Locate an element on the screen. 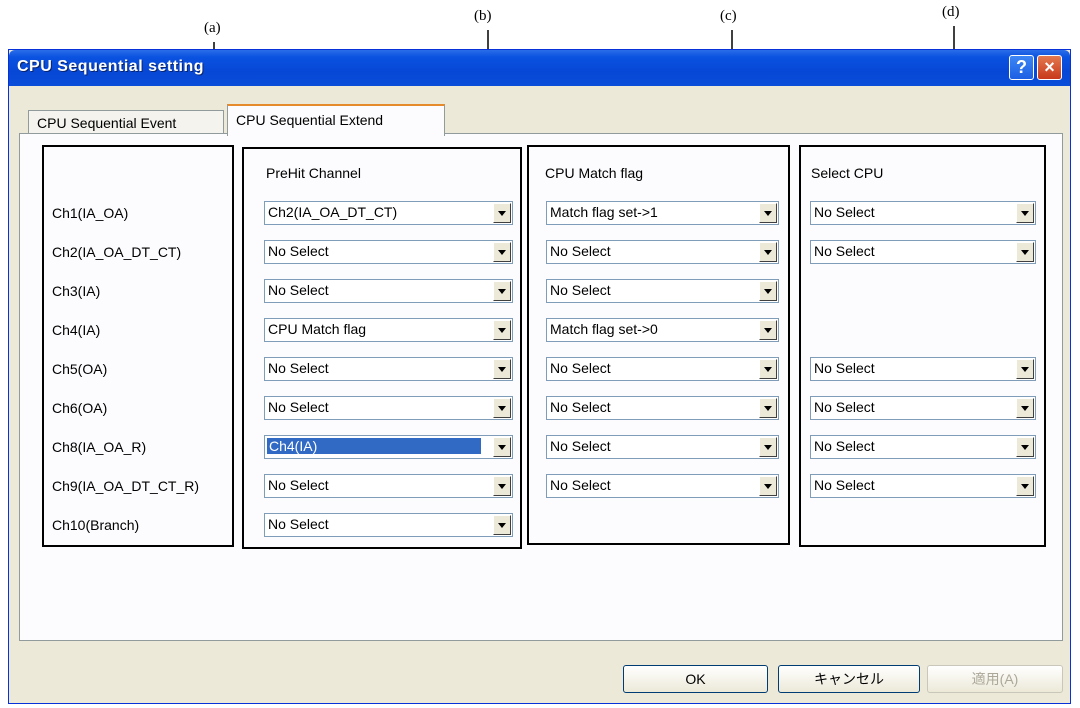  channel-label: Ch5(OA) is located at coordinates (80, 369).